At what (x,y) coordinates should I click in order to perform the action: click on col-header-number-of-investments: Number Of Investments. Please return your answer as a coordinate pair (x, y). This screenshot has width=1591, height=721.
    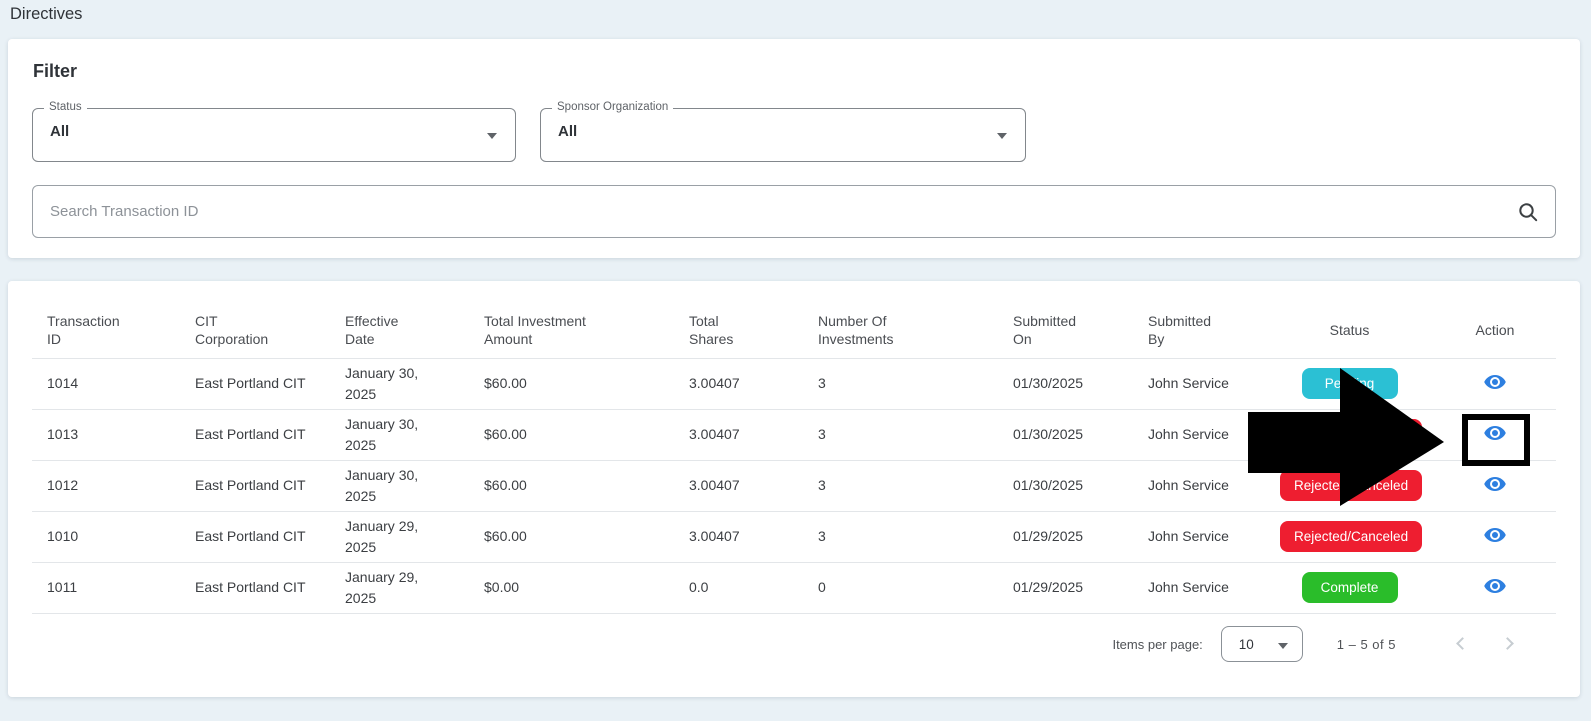
    Looking at the image, I should click on (900, 320).